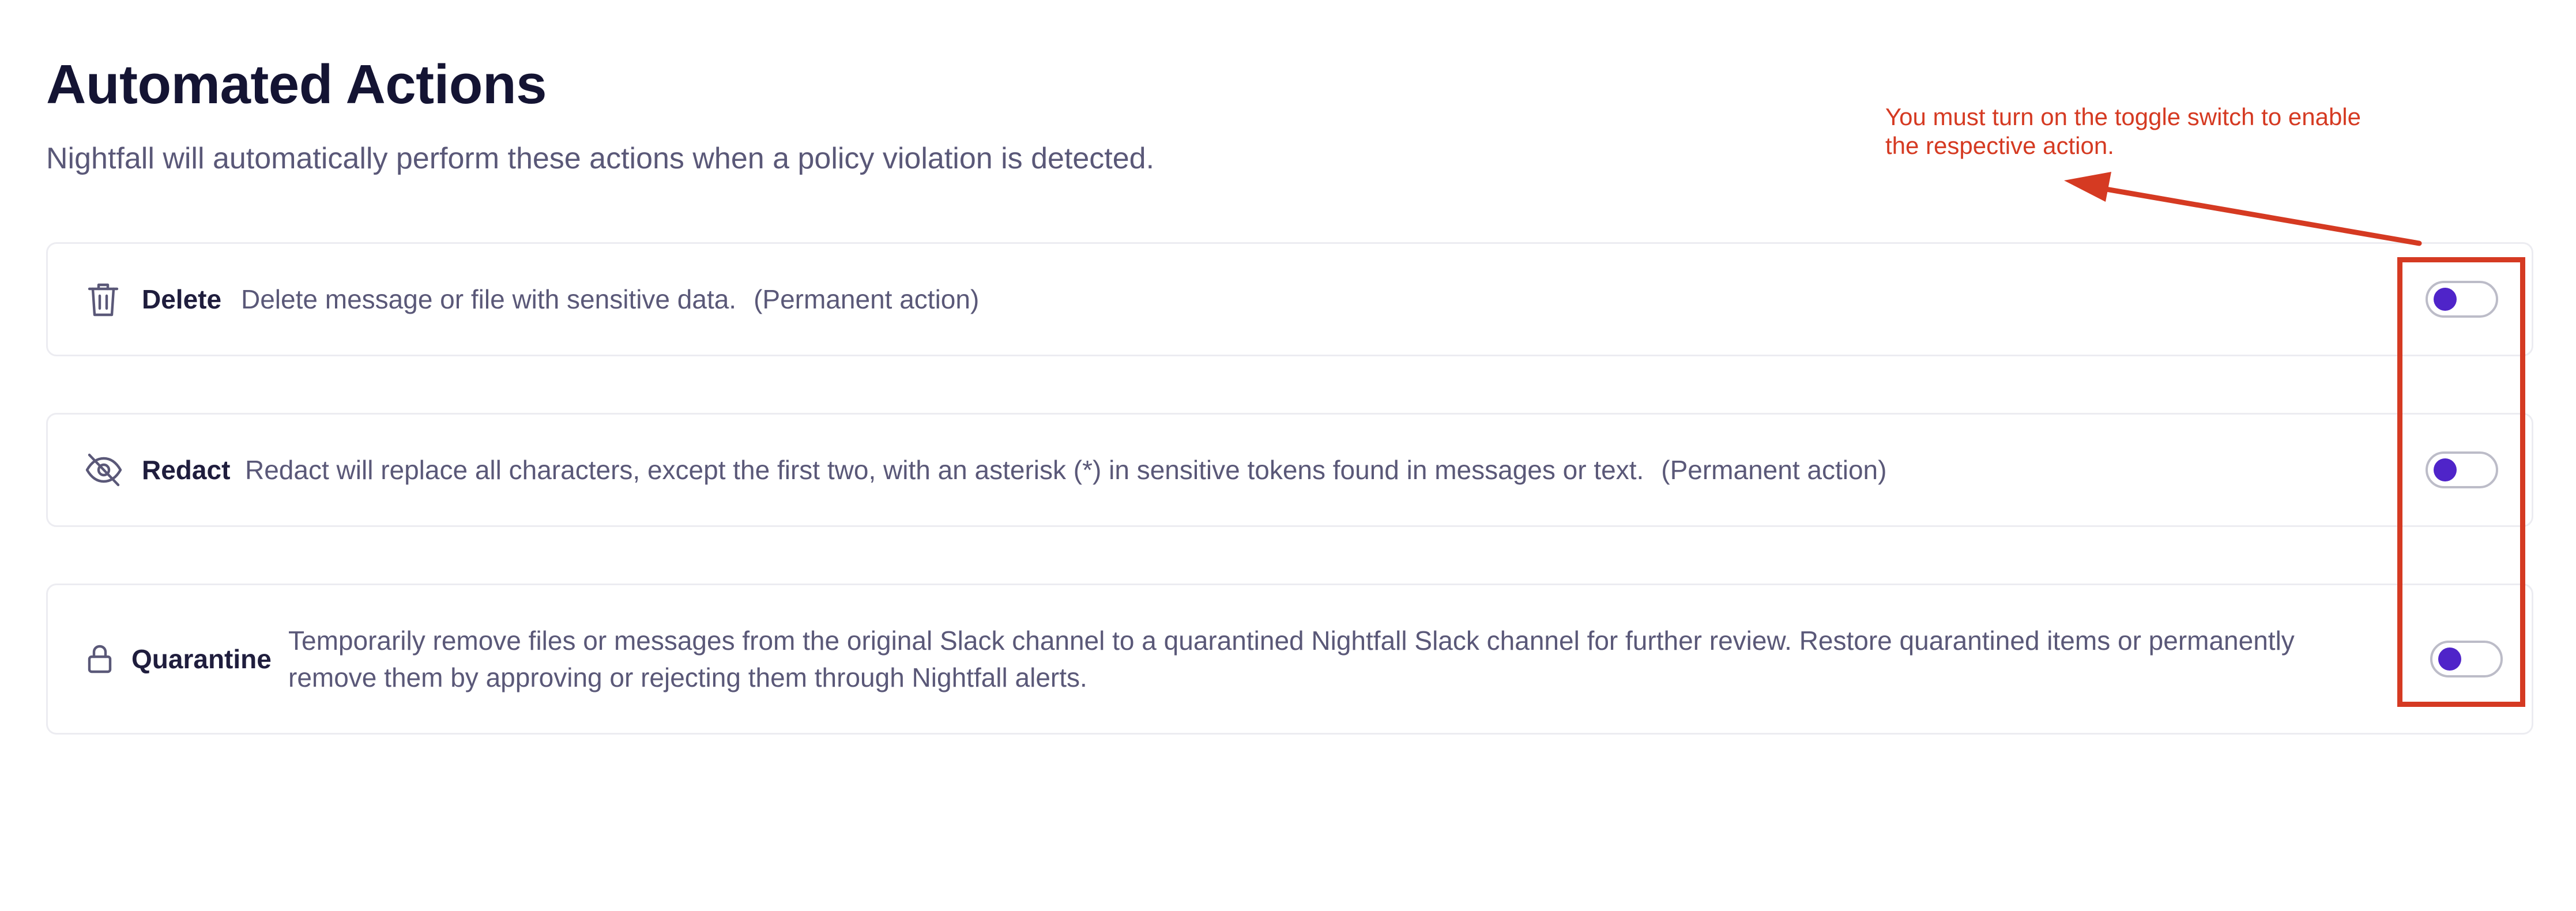 This screenshot has width=2576, height=911. What do you see at coordinates (104, 470) in the screenshot?
I see `eye-off-icon` at bounding box center [104, 470].